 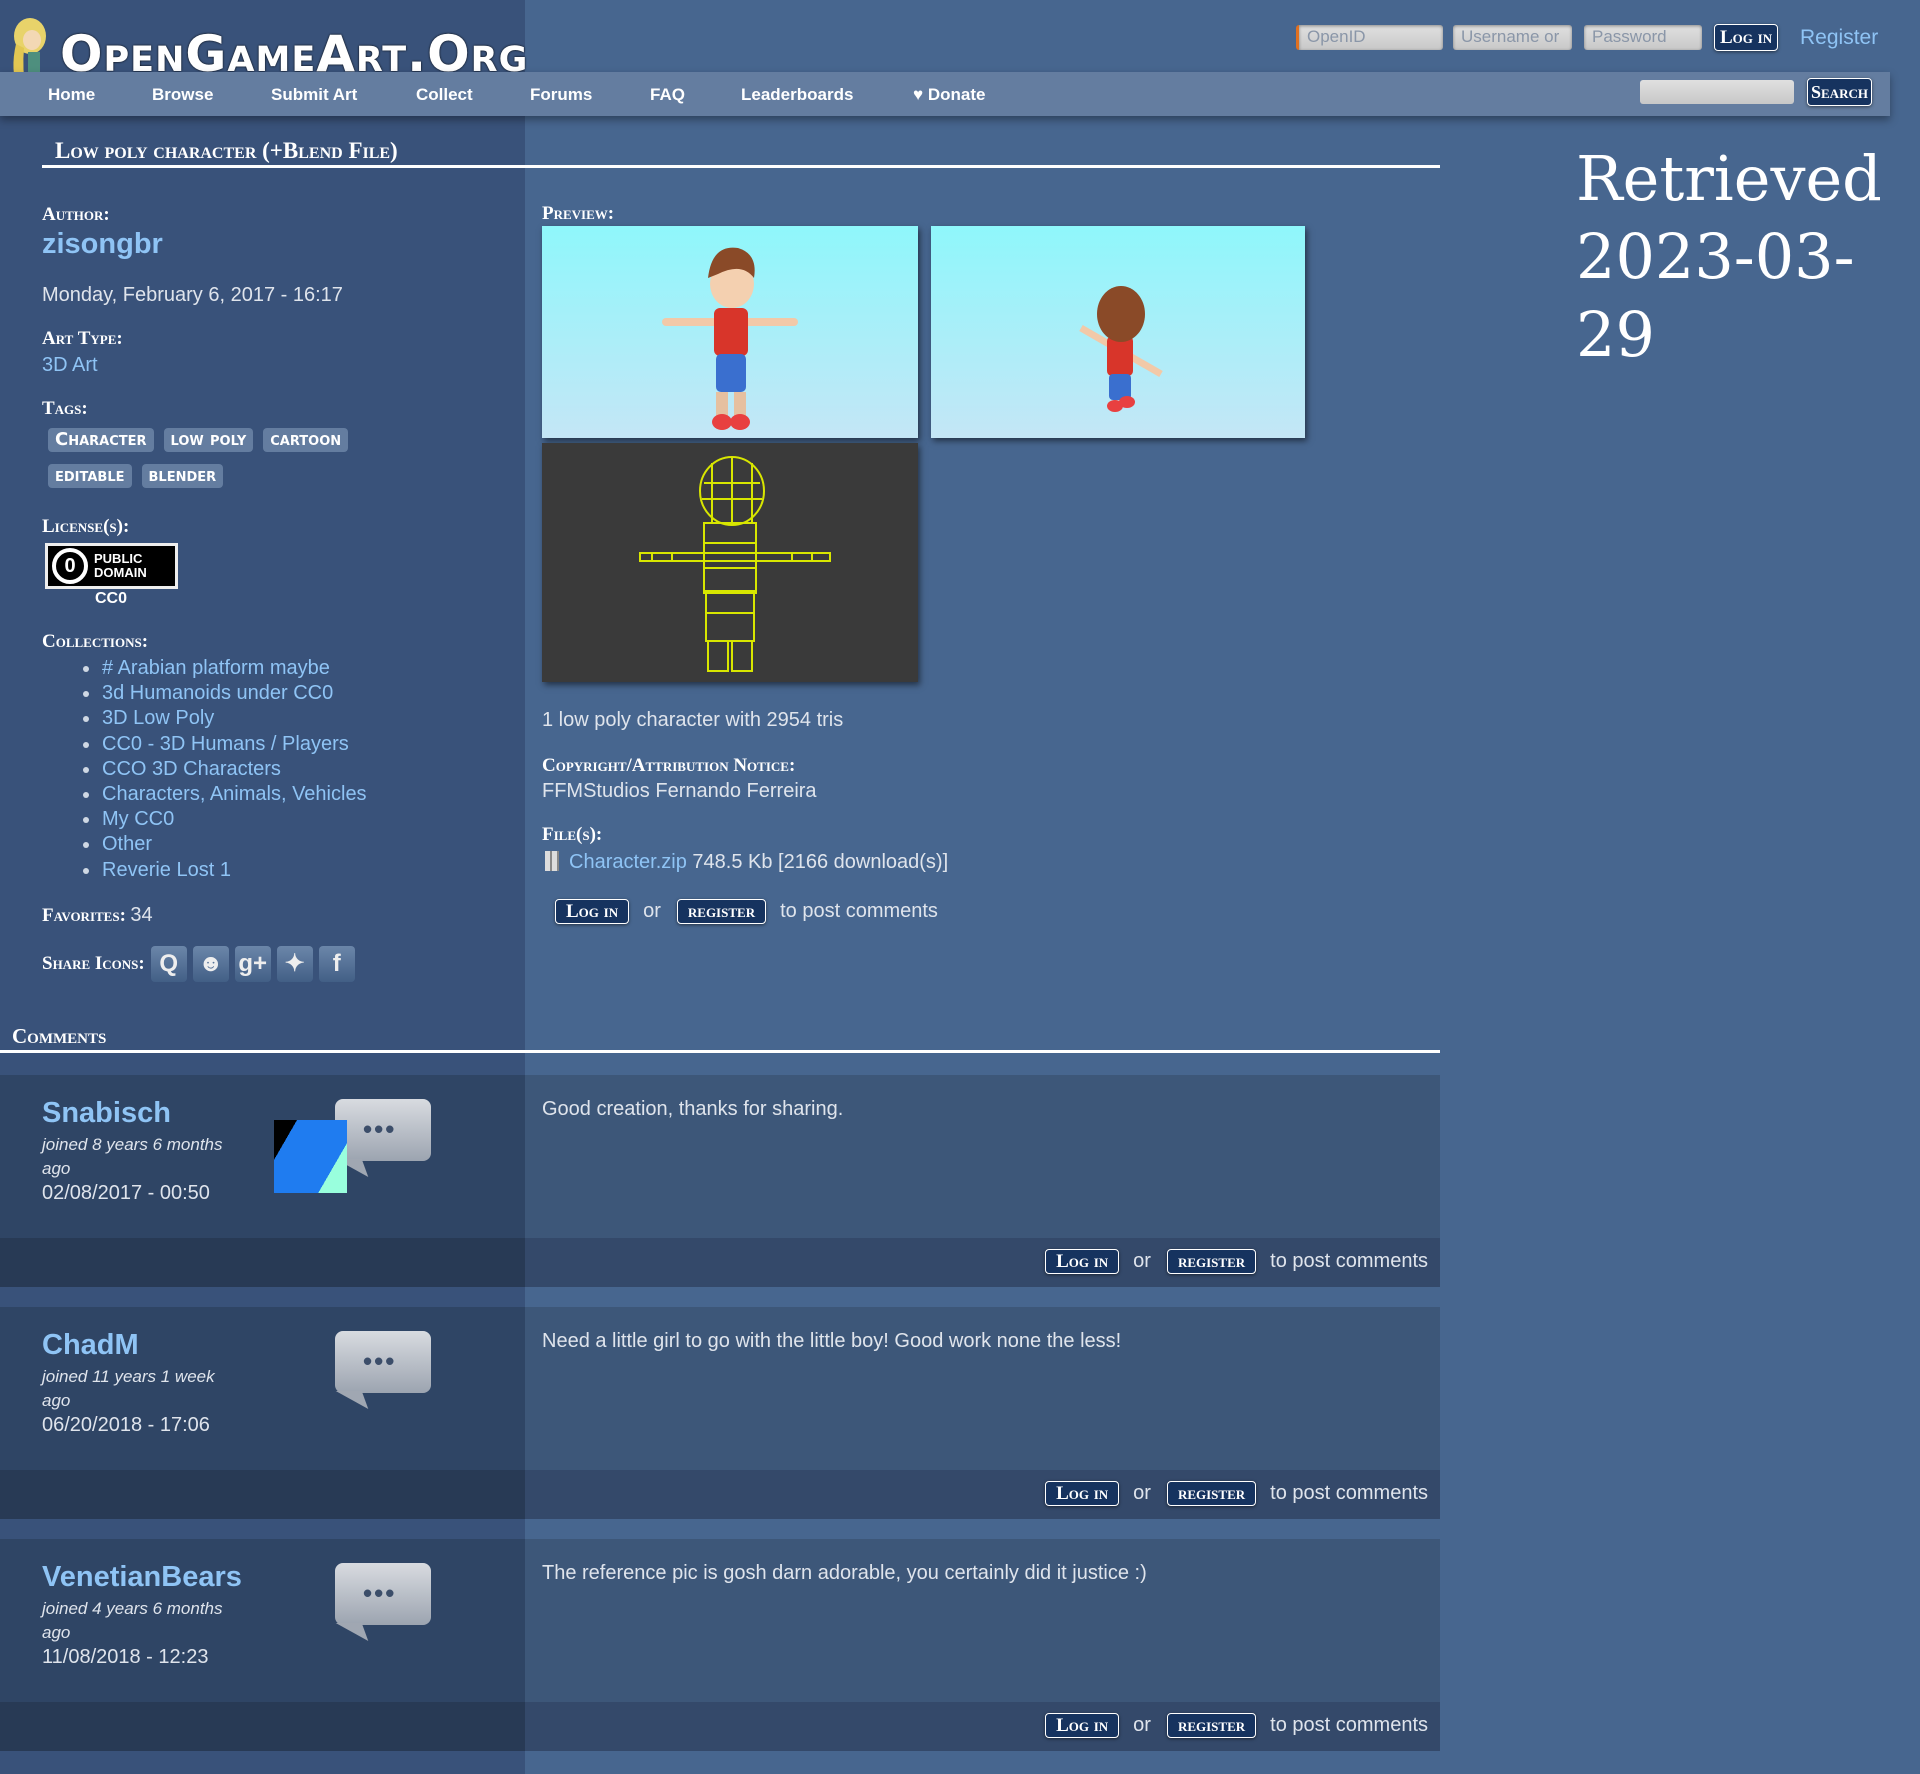 I want to click on retrieved-stamp: Retrieved 2023-03-29, so click(x=1748, y=257).